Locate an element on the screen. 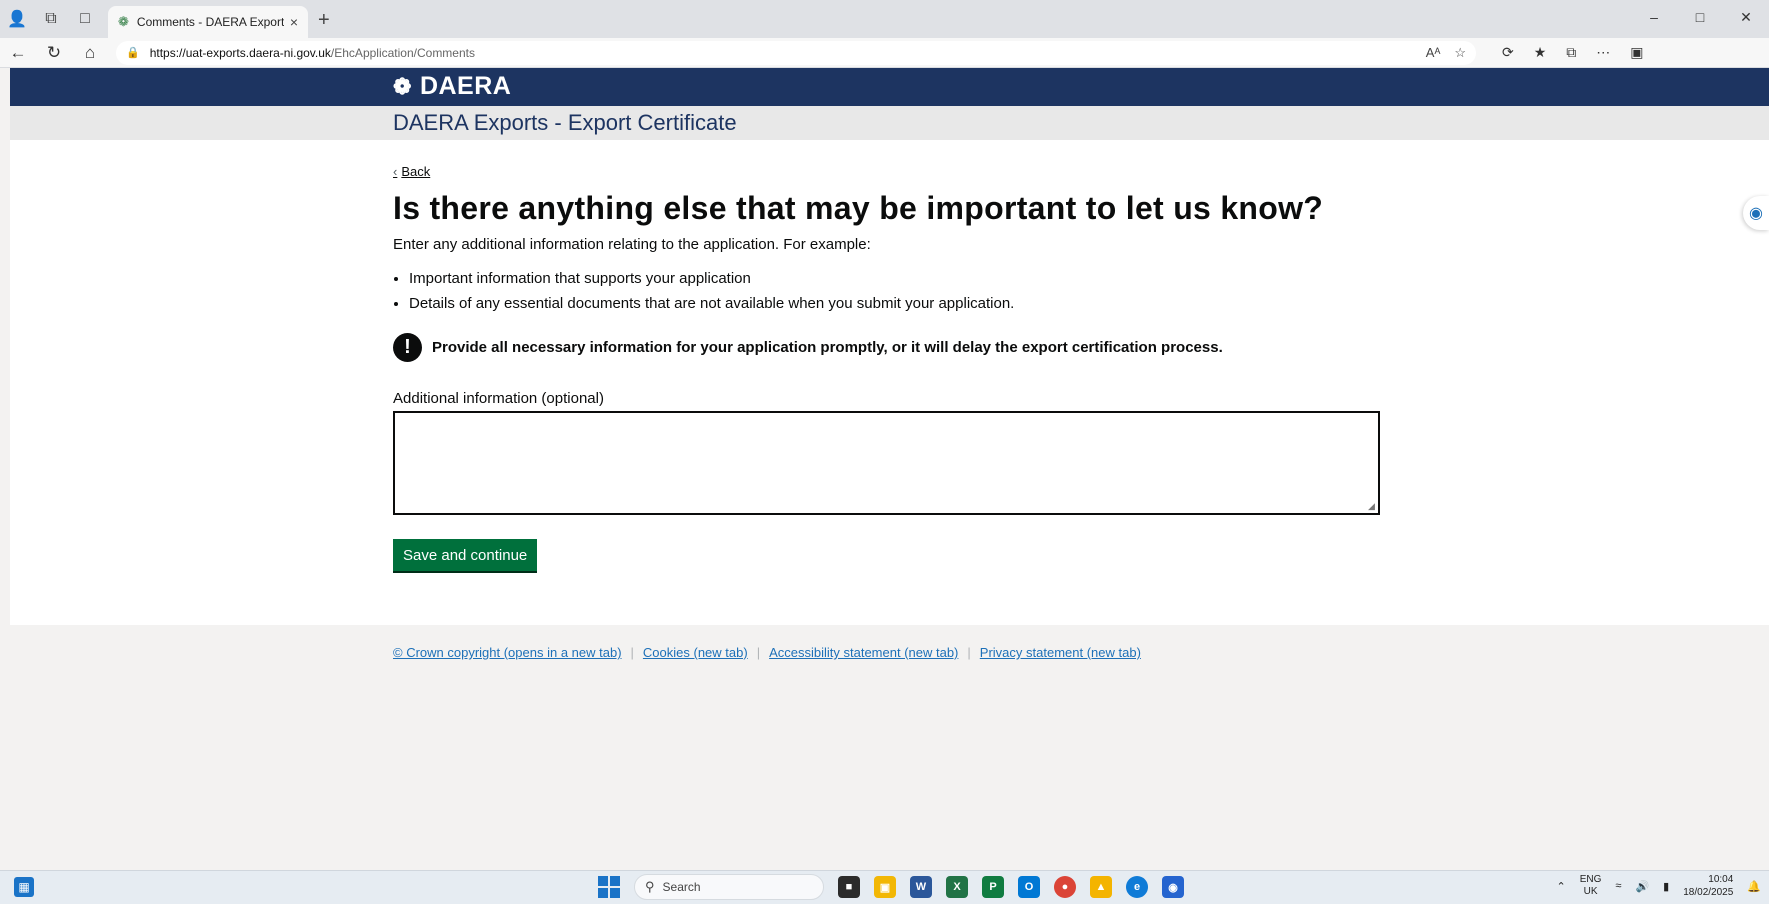  workspaces-icon: ⧉ is located at coordinates (51, 19).